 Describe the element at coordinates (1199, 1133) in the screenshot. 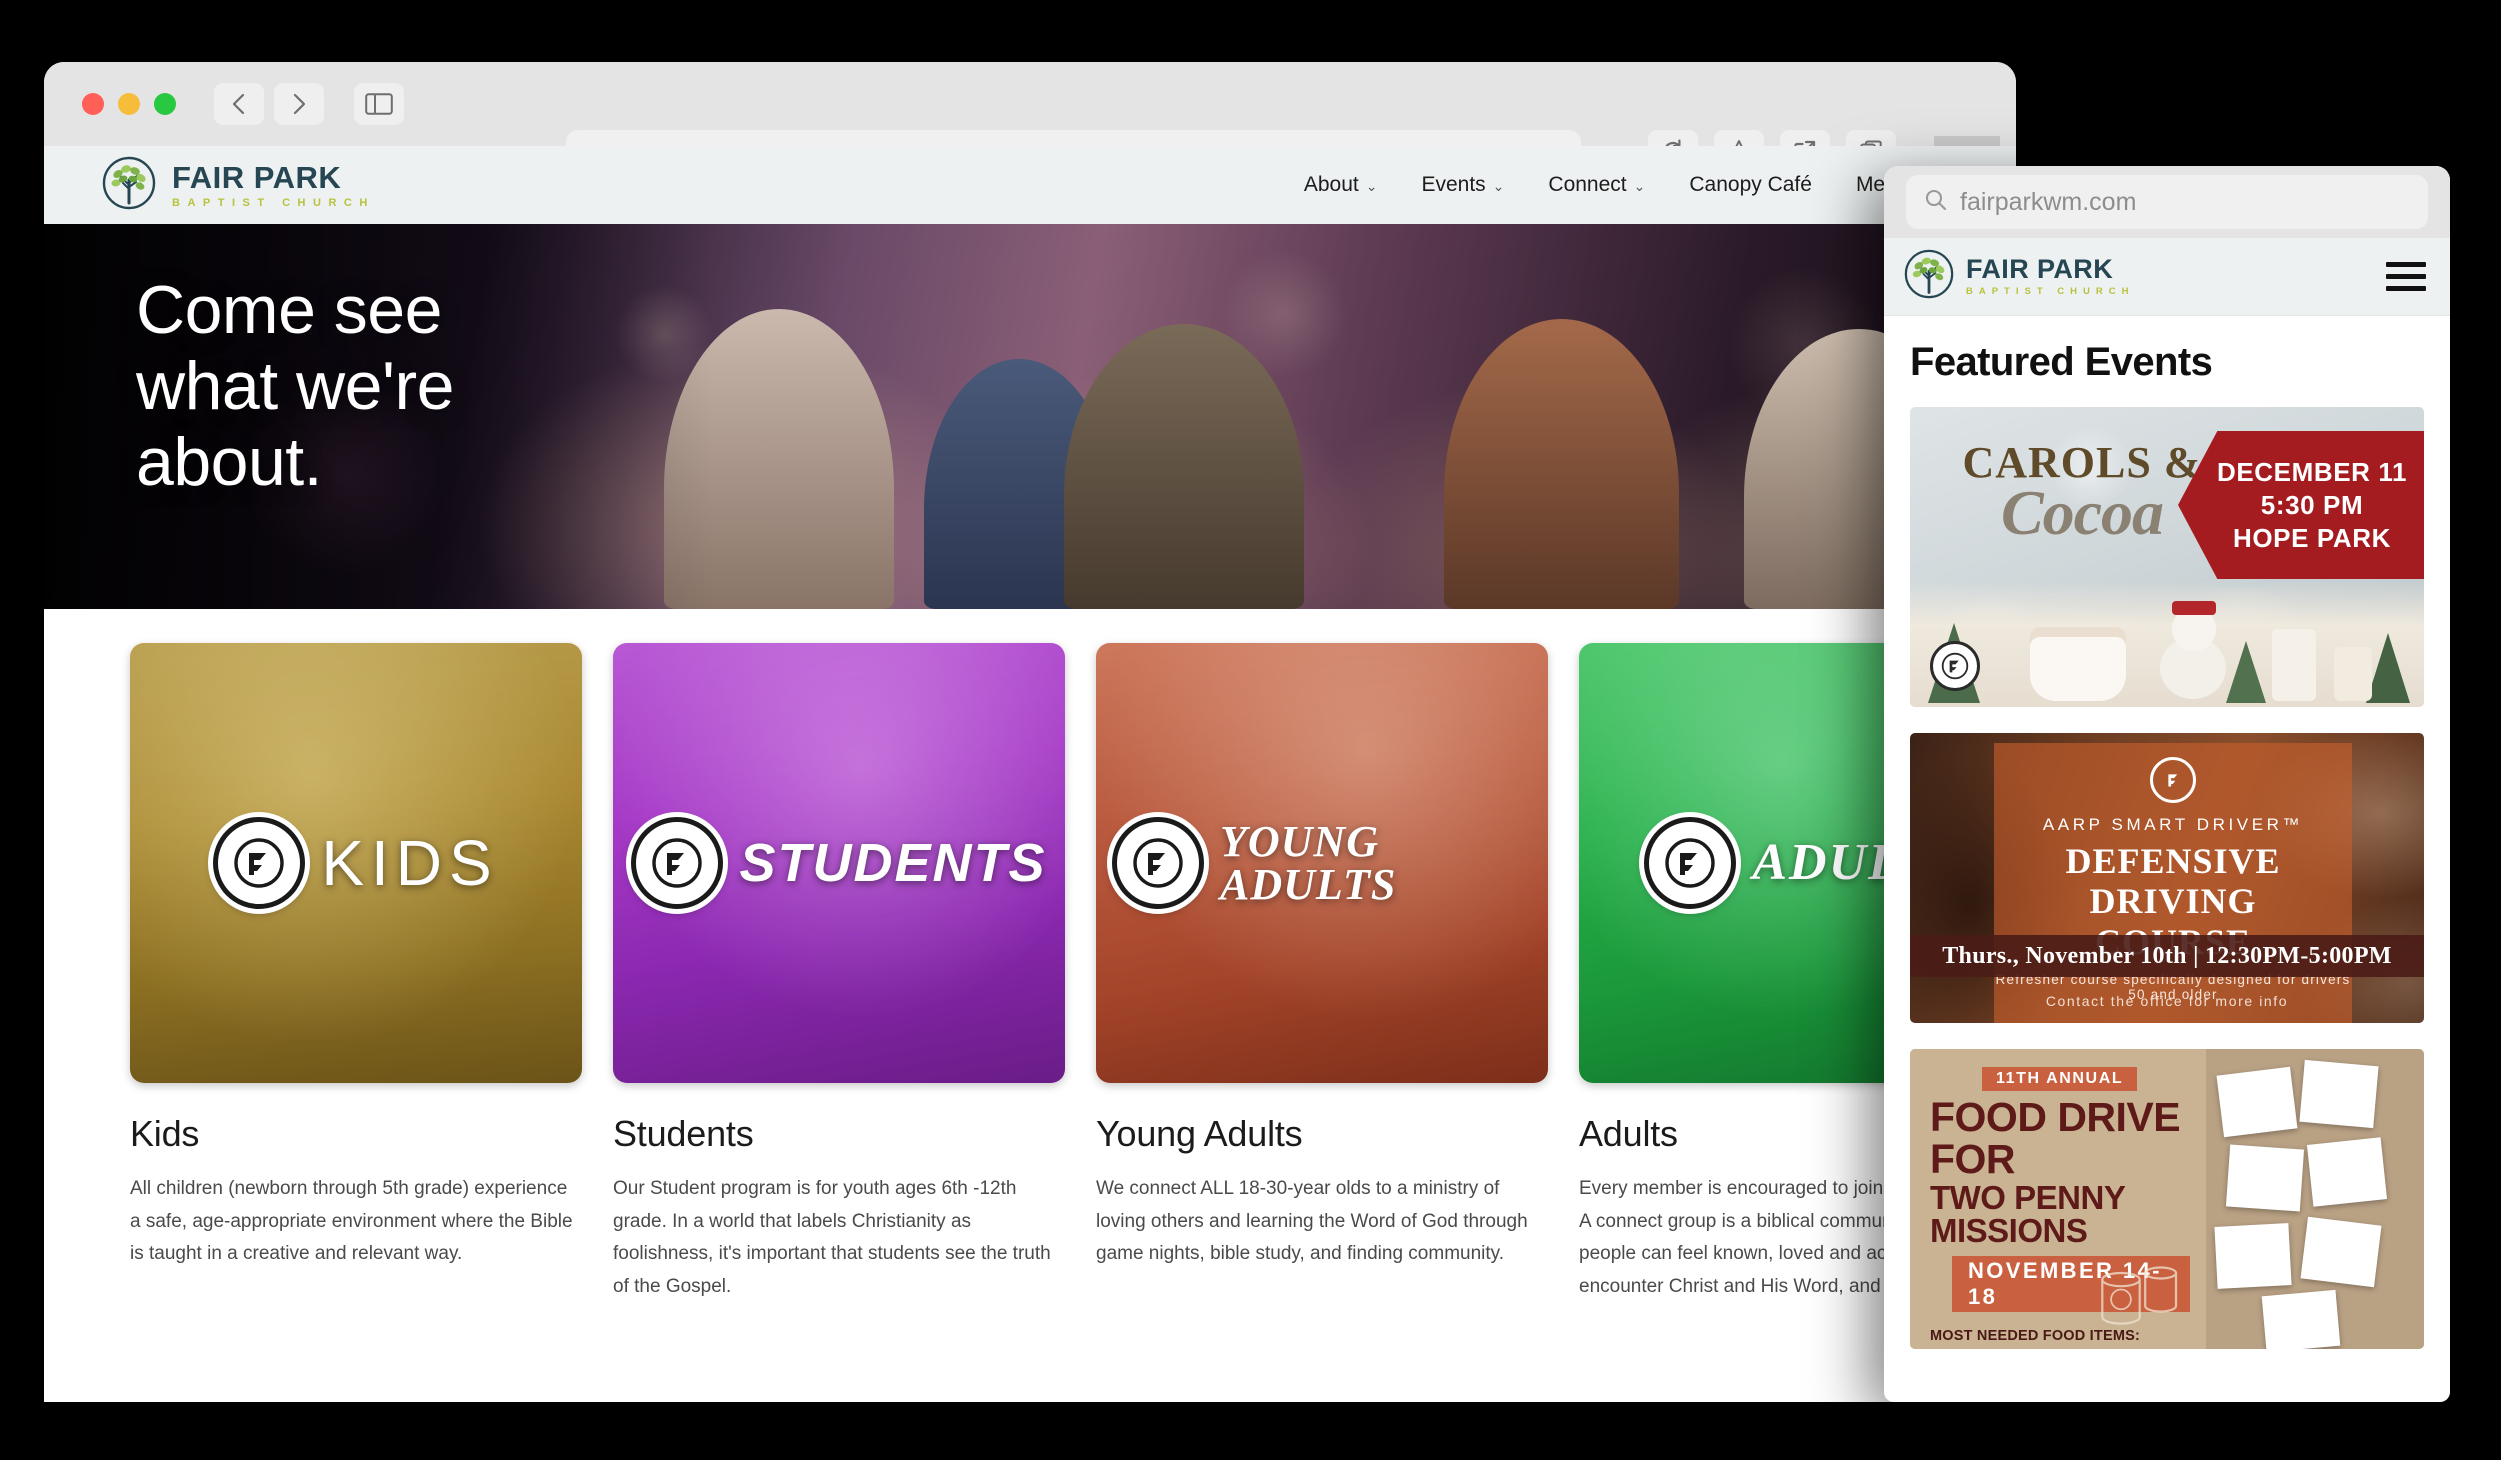

I see `card-title-young-adults: Young Adults` at that location.